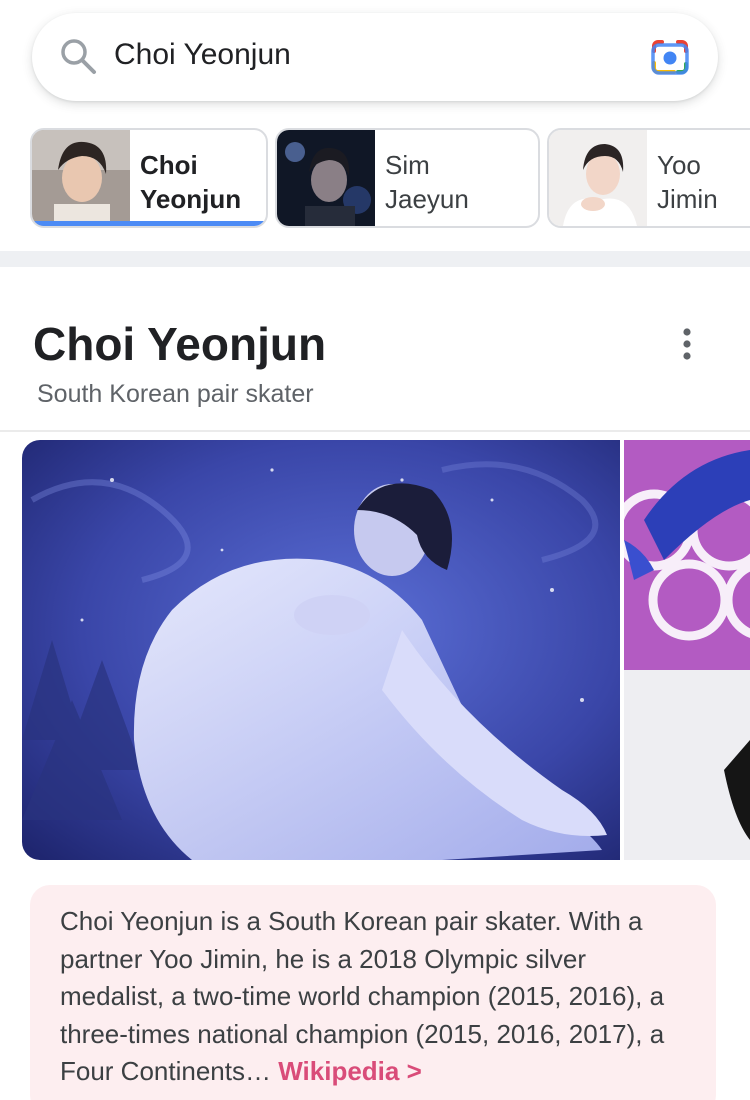  What do you see at coordinates (350, 1071) in the screenshot?
I see `wikipedia-link: Wikipedia >` at bounding box center [350, 1071].